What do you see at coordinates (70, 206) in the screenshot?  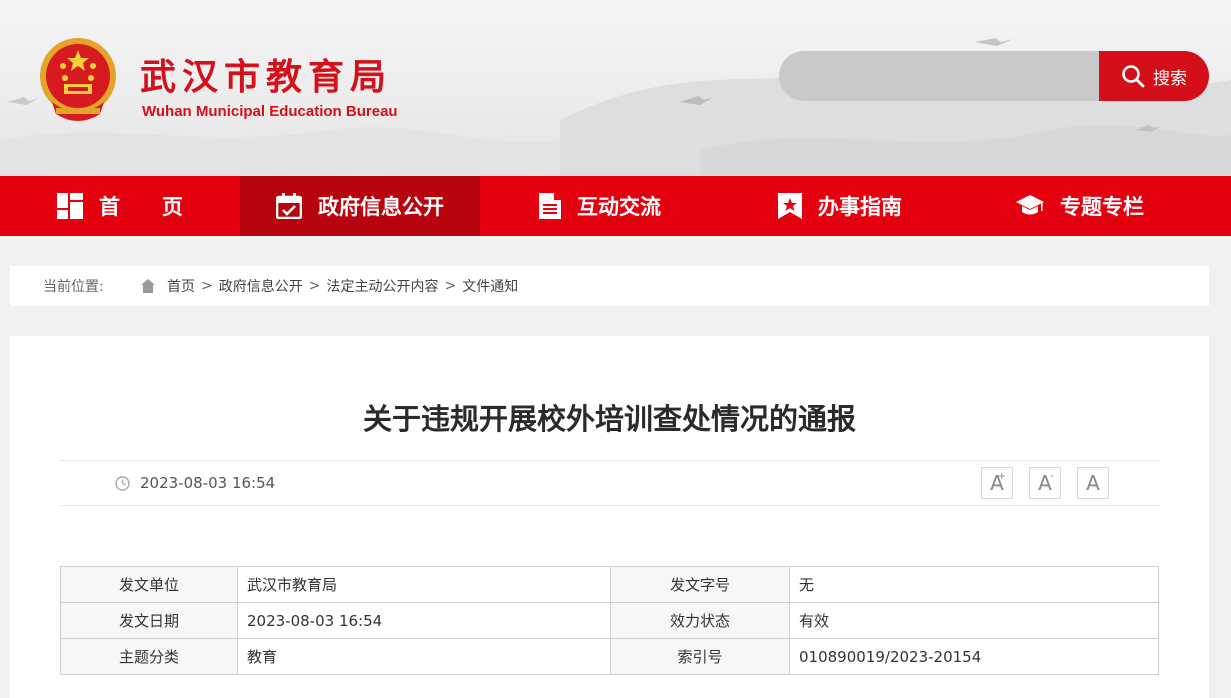 I see `grid-icon` at bounding box center [70, 206].